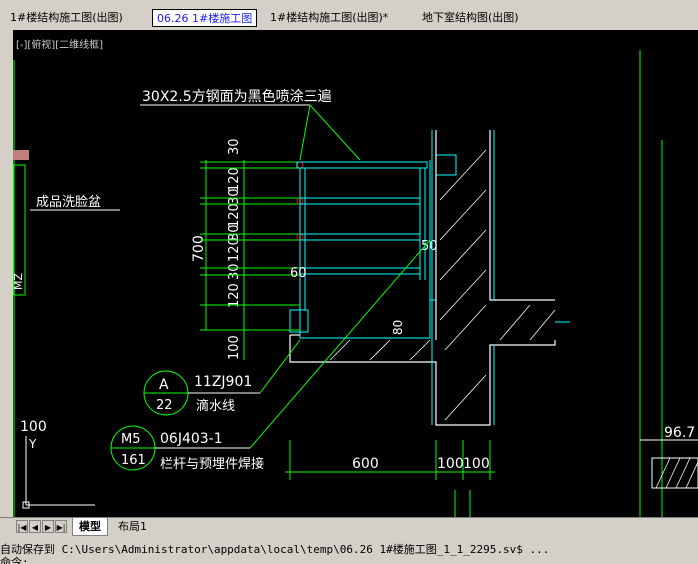 The width and height of the screenshot is (698, 564). I want to click on layout-tab-bar: |◀ ◀ ▶ ▶| 模型 布局1, so click(349, 526).